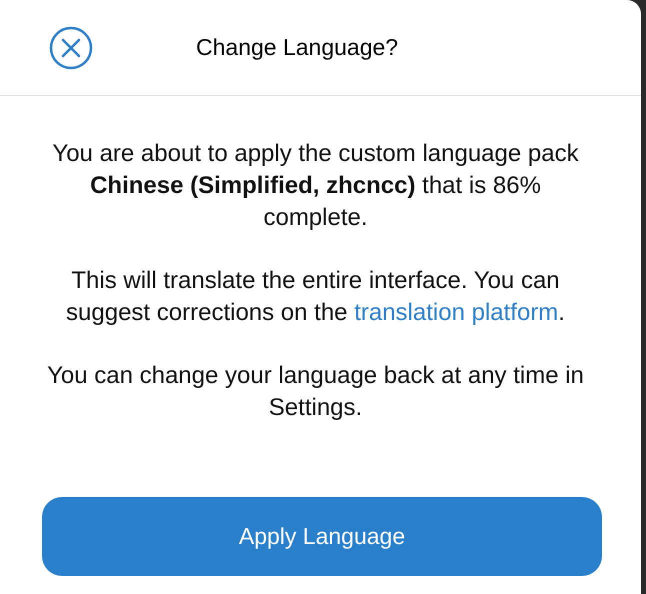 Image resolution: width=646 pixels, height=594 pixels. Describe the element at coordinates (315, 392) in the screenshot. I see `message-paragraph: You can change your language back at any time in Settings.` at that location.